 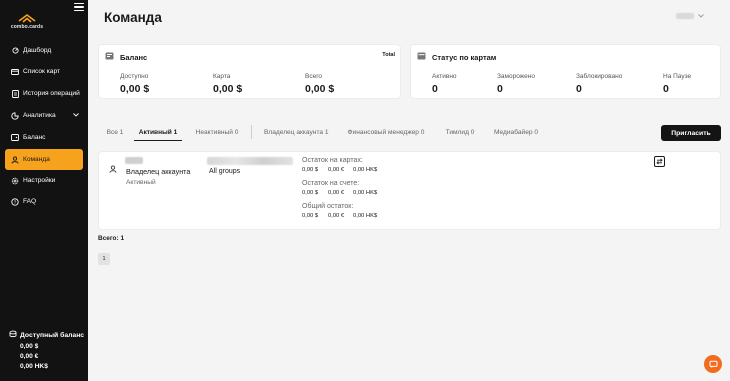 I want to click on sidebar-item-label: Настройки, so click(x=39, y=180).